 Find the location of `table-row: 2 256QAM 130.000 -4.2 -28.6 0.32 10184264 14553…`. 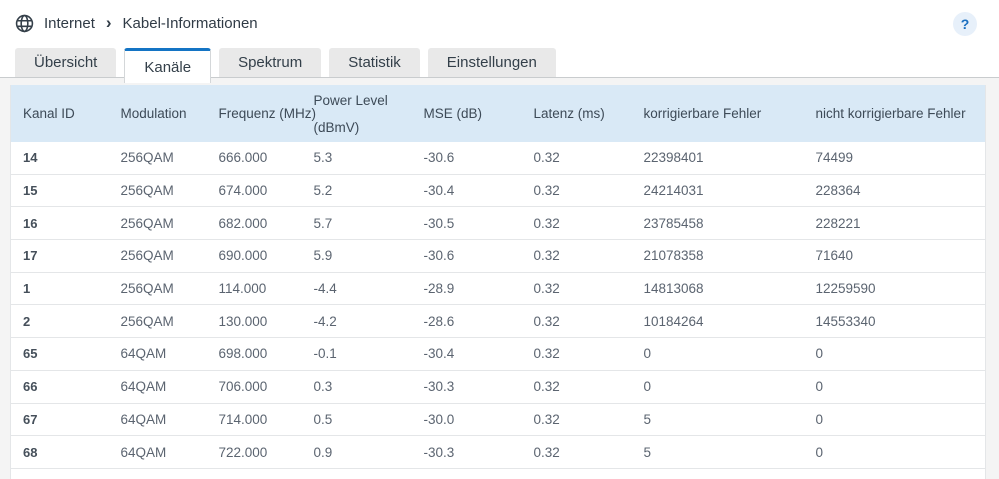

table-row: 2 256QAM 130.000 -4.2 -28.6 0.32 10184264 14553… is located at coordinates (498, 321).